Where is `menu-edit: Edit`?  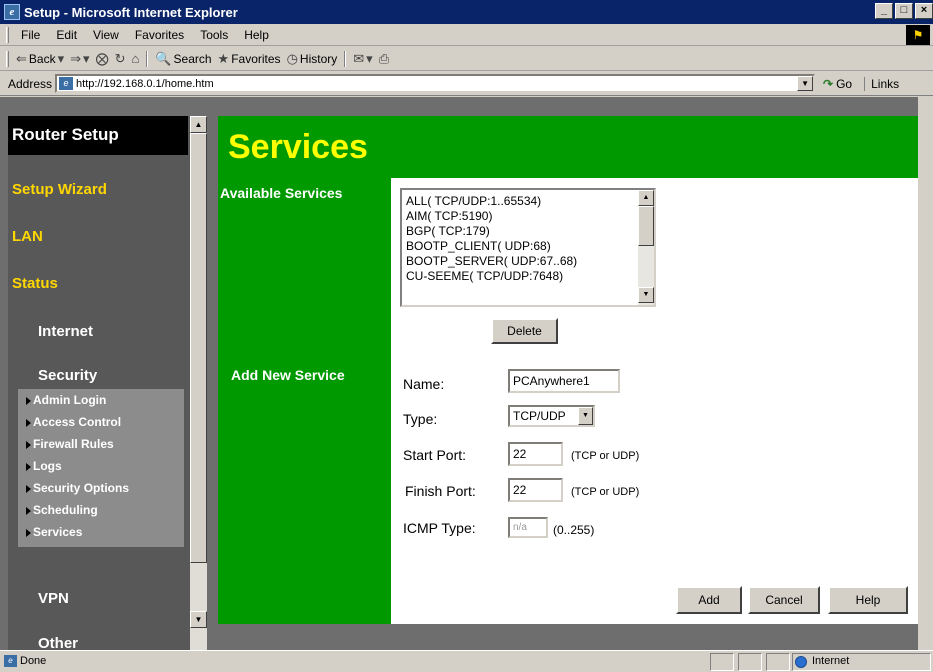
menu-edit: Edit is located at coordinates (66, 35).